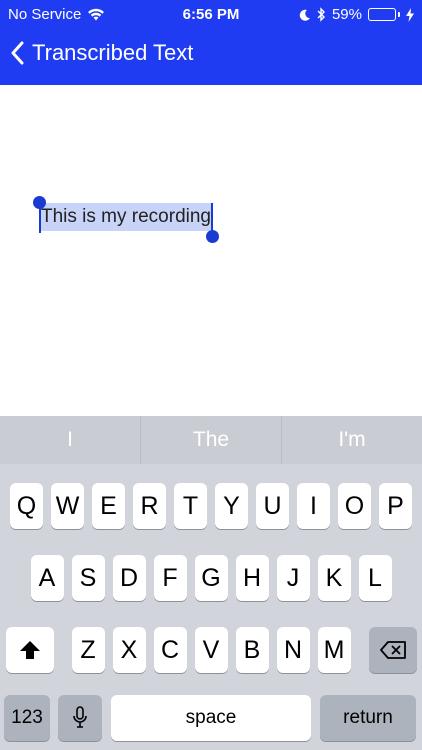 This screenshot has height=750, width=422. I want to click on text-editor: This is my recording, so click(126, 219).